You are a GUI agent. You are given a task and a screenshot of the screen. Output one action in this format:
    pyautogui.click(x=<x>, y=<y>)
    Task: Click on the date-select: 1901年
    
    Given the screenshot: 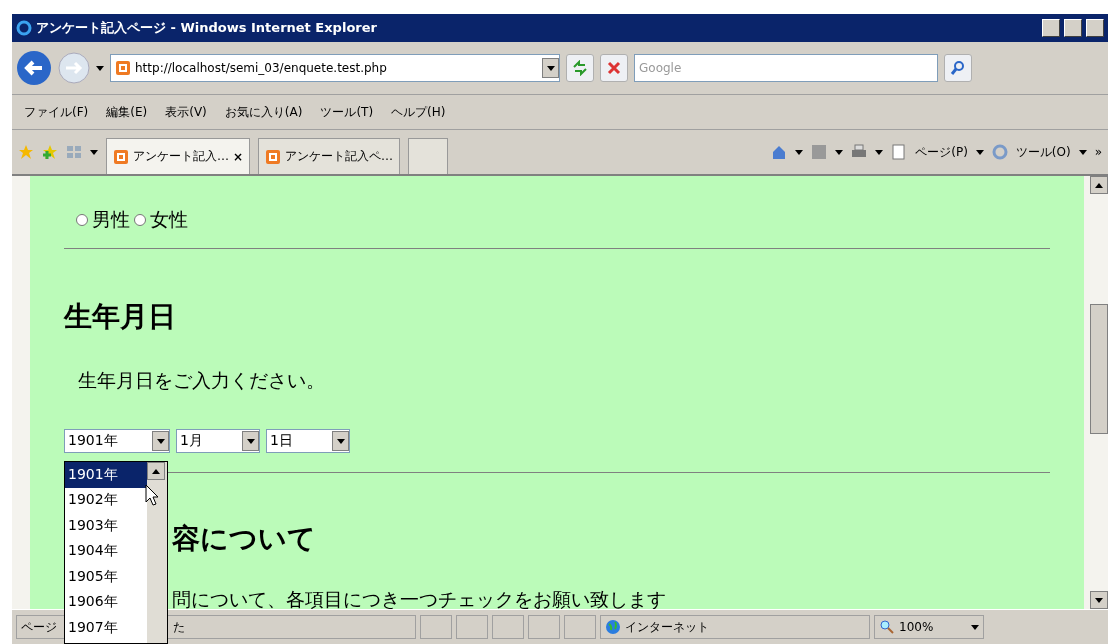 What is the action you would take?
    pyautogui.click(x=117, y=441)
    